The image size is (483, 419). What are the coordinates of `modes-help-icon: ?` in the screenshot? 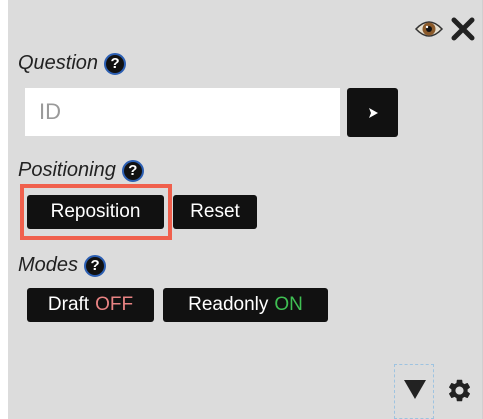 It's located at (95, 265).